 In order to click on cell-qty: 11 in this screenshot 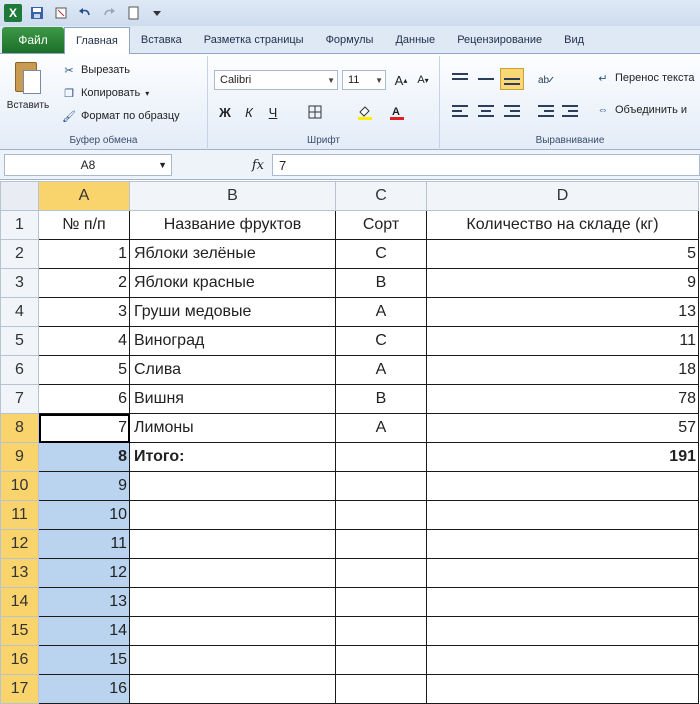, I will do `click(562, 341)`.